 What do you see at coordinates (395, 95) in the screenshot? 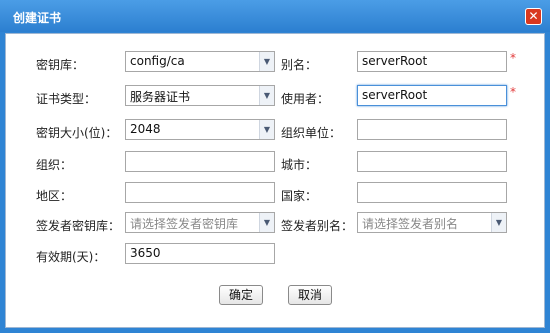
I see `user-value: serverRoot` at bounding box center [395, 95].